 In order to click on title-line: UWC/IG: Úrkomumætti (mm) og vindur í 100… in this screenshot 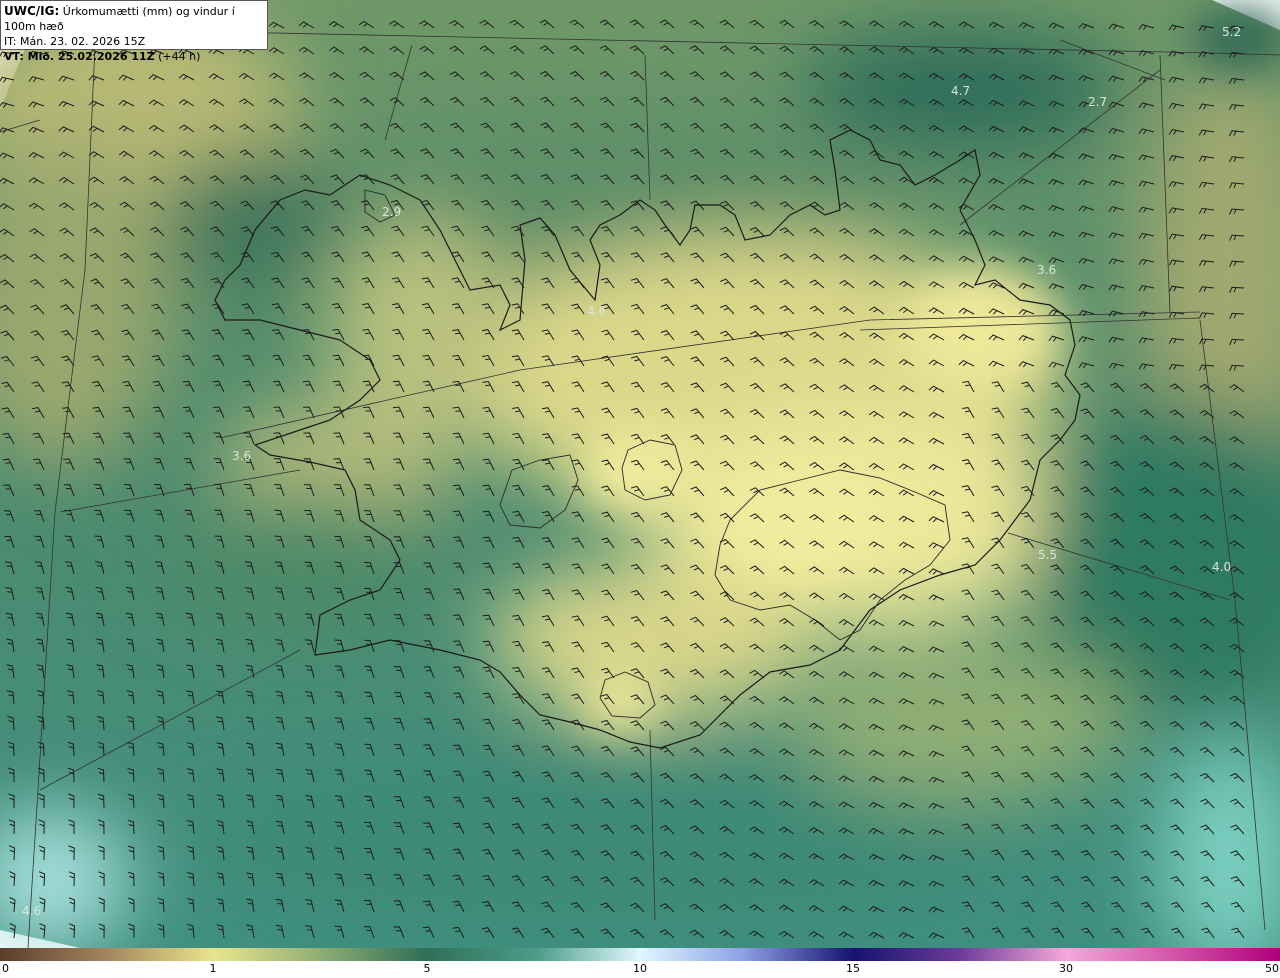, I will do `click(134, 19)`.